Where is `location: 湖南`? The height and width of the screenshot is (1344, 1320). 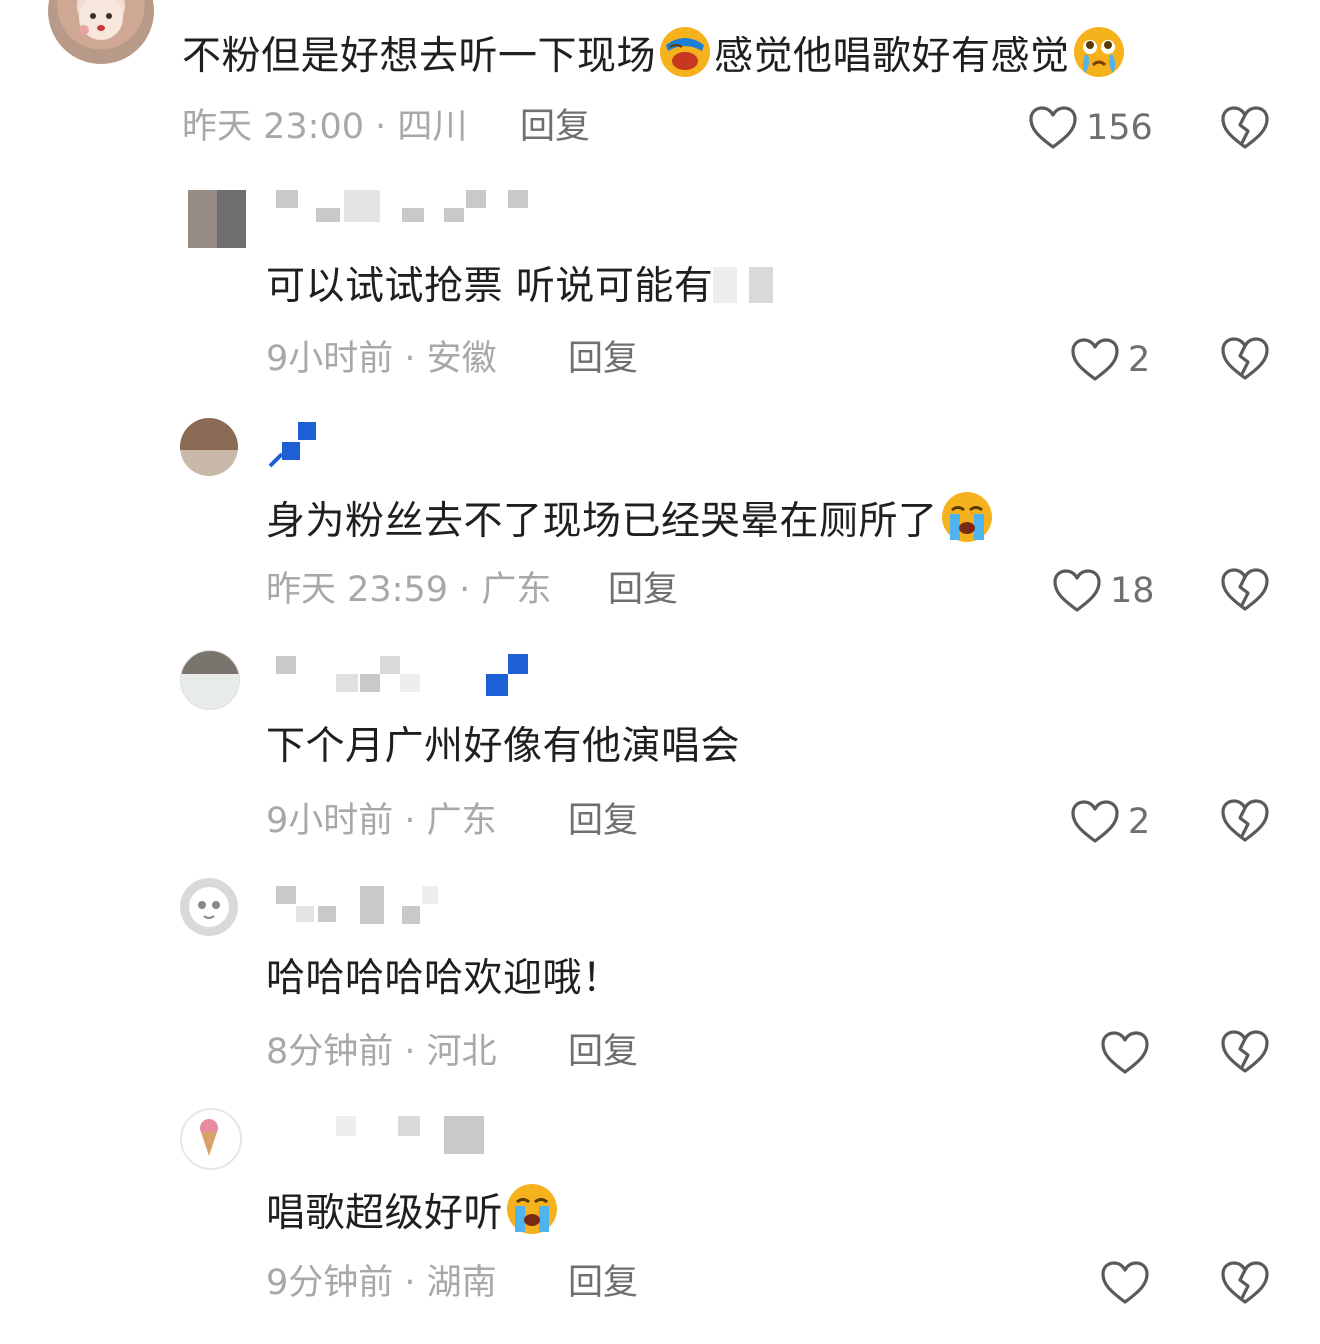
location: 湖南 is located at coordinates (461, 1283).